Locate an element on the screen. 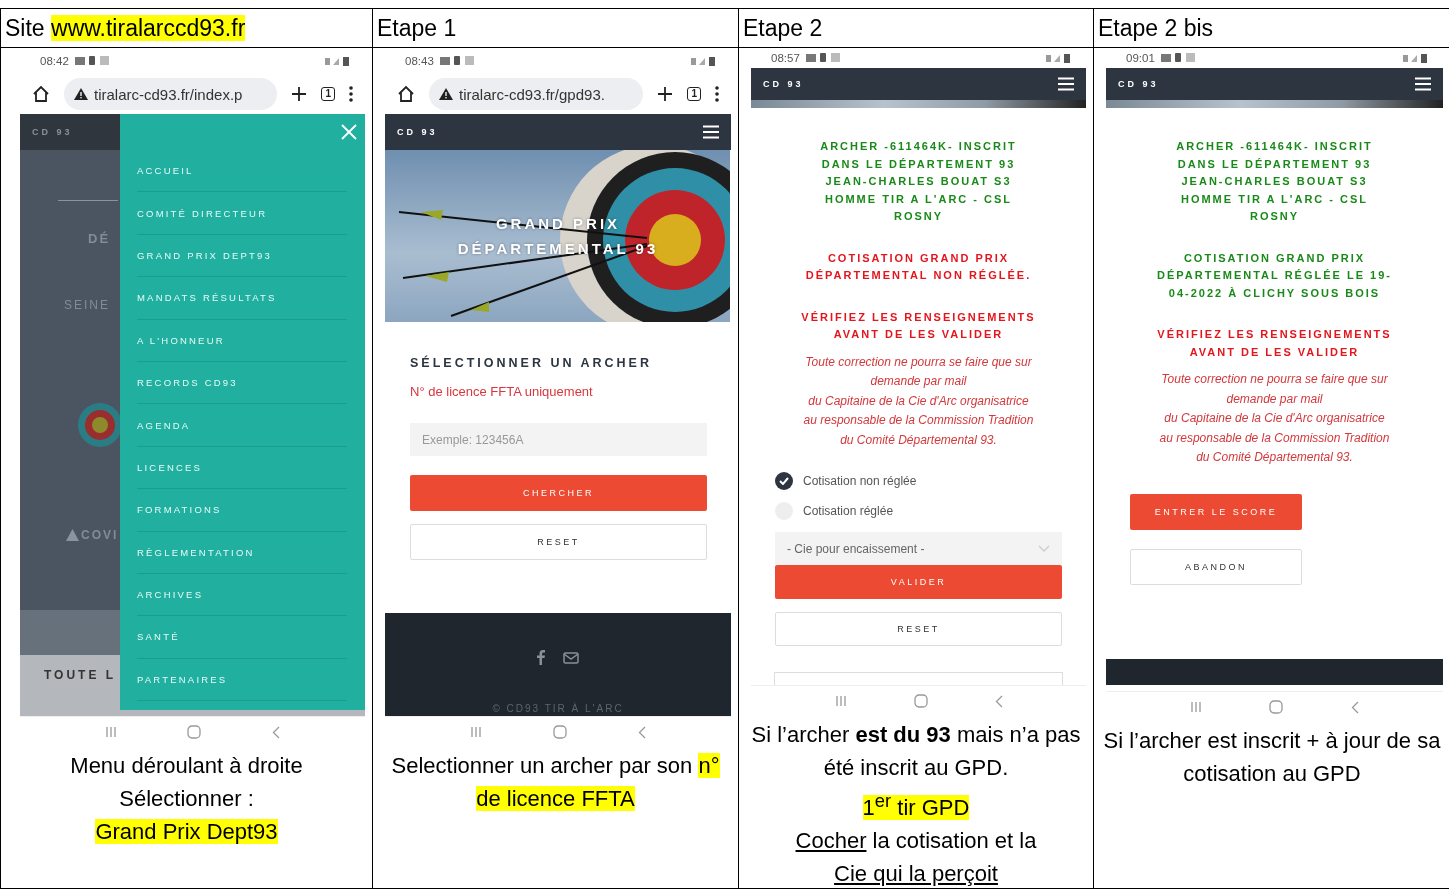 This screenshot has width=1449, height=890. caption-text: Sélectionner : is located at coordinates (186, 799).